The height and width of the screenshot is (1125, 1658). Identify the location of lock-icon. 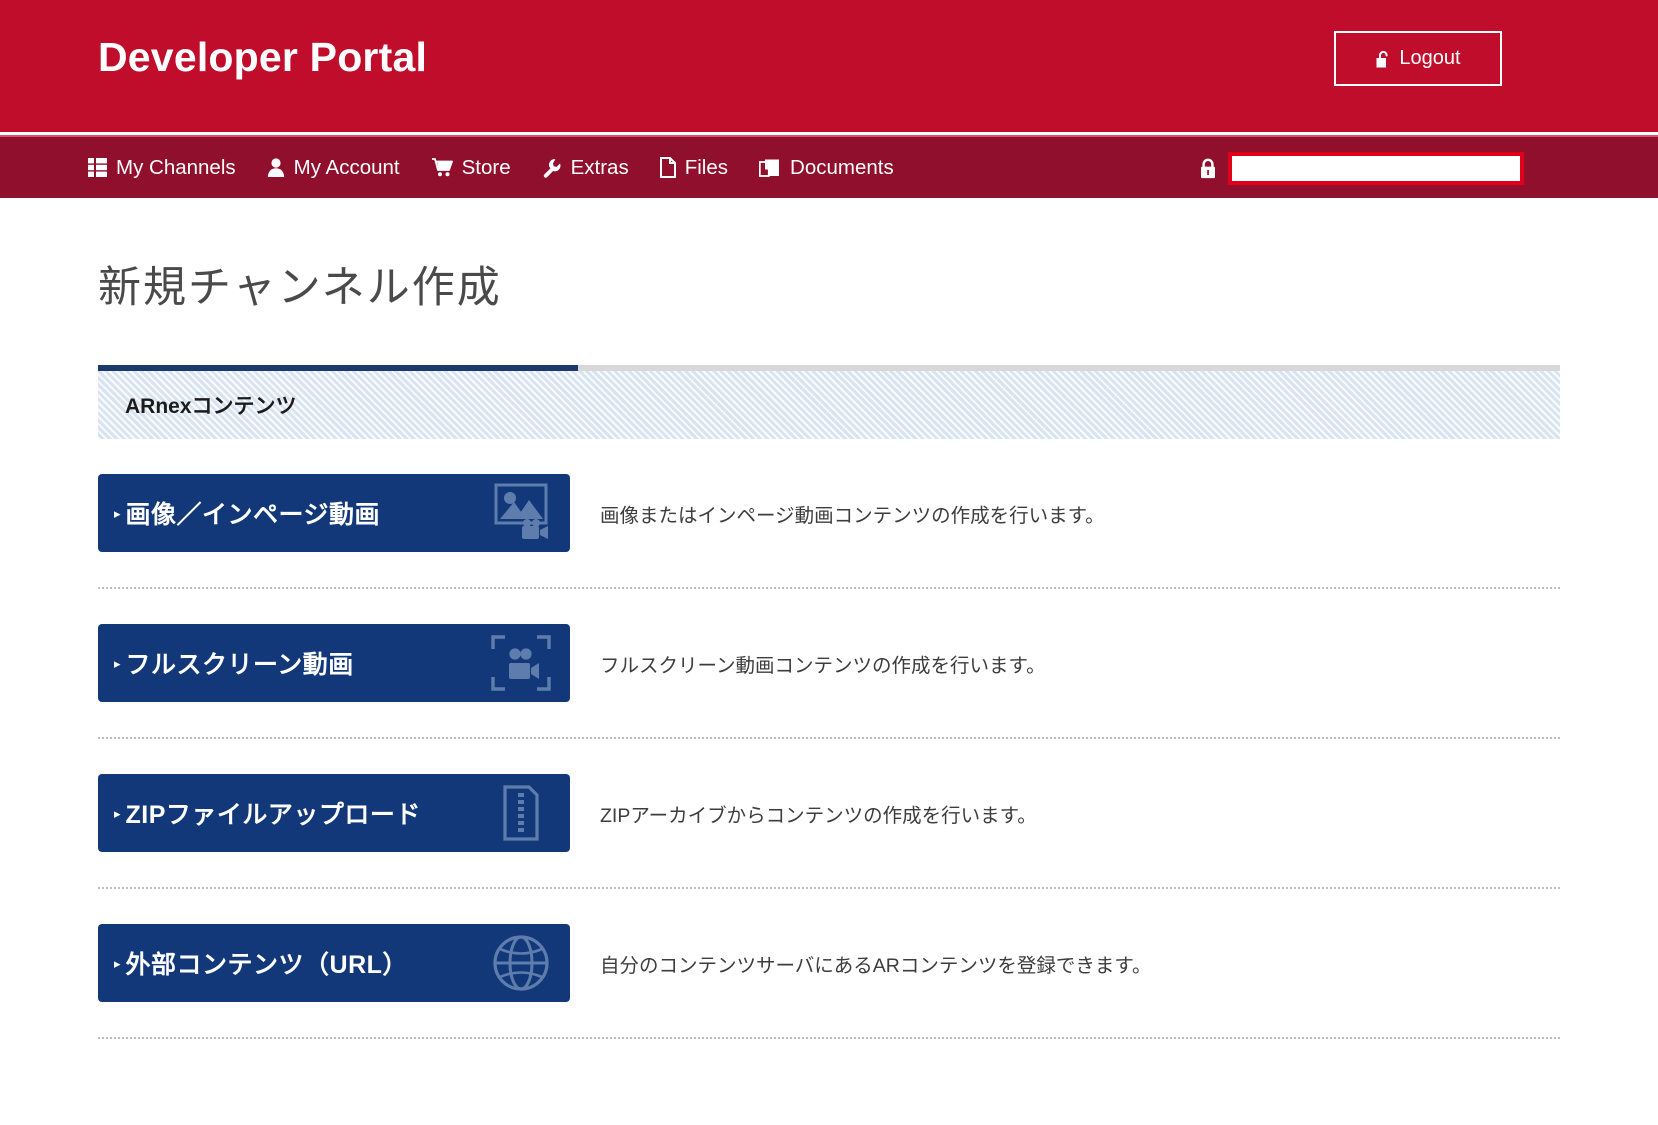
(1208, 169).